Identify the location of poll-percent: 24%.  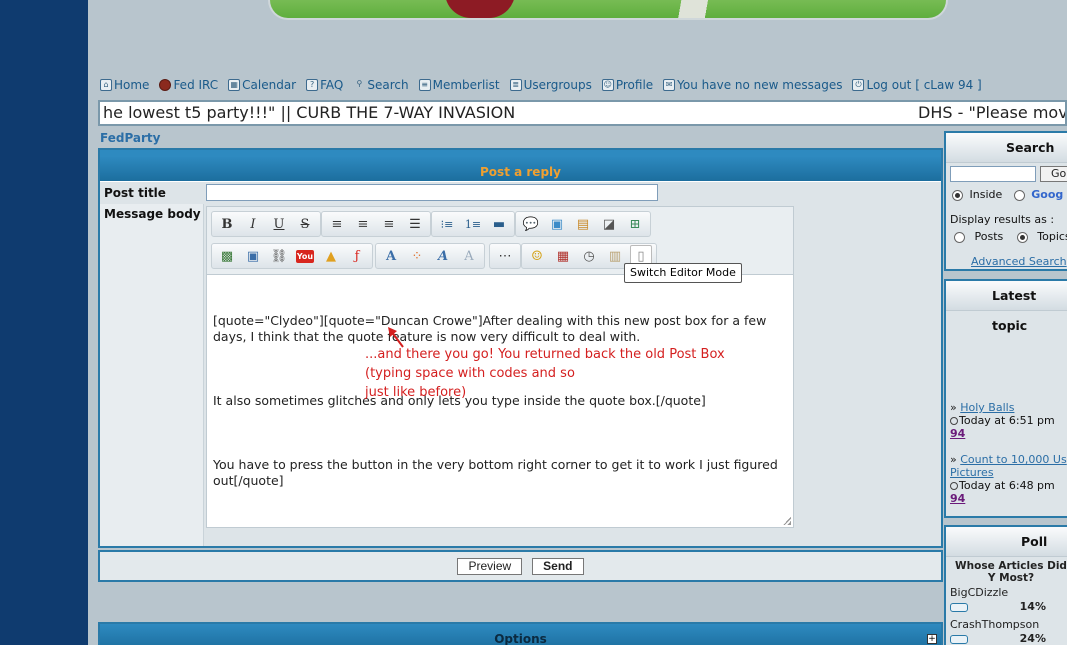
(1032, 638).